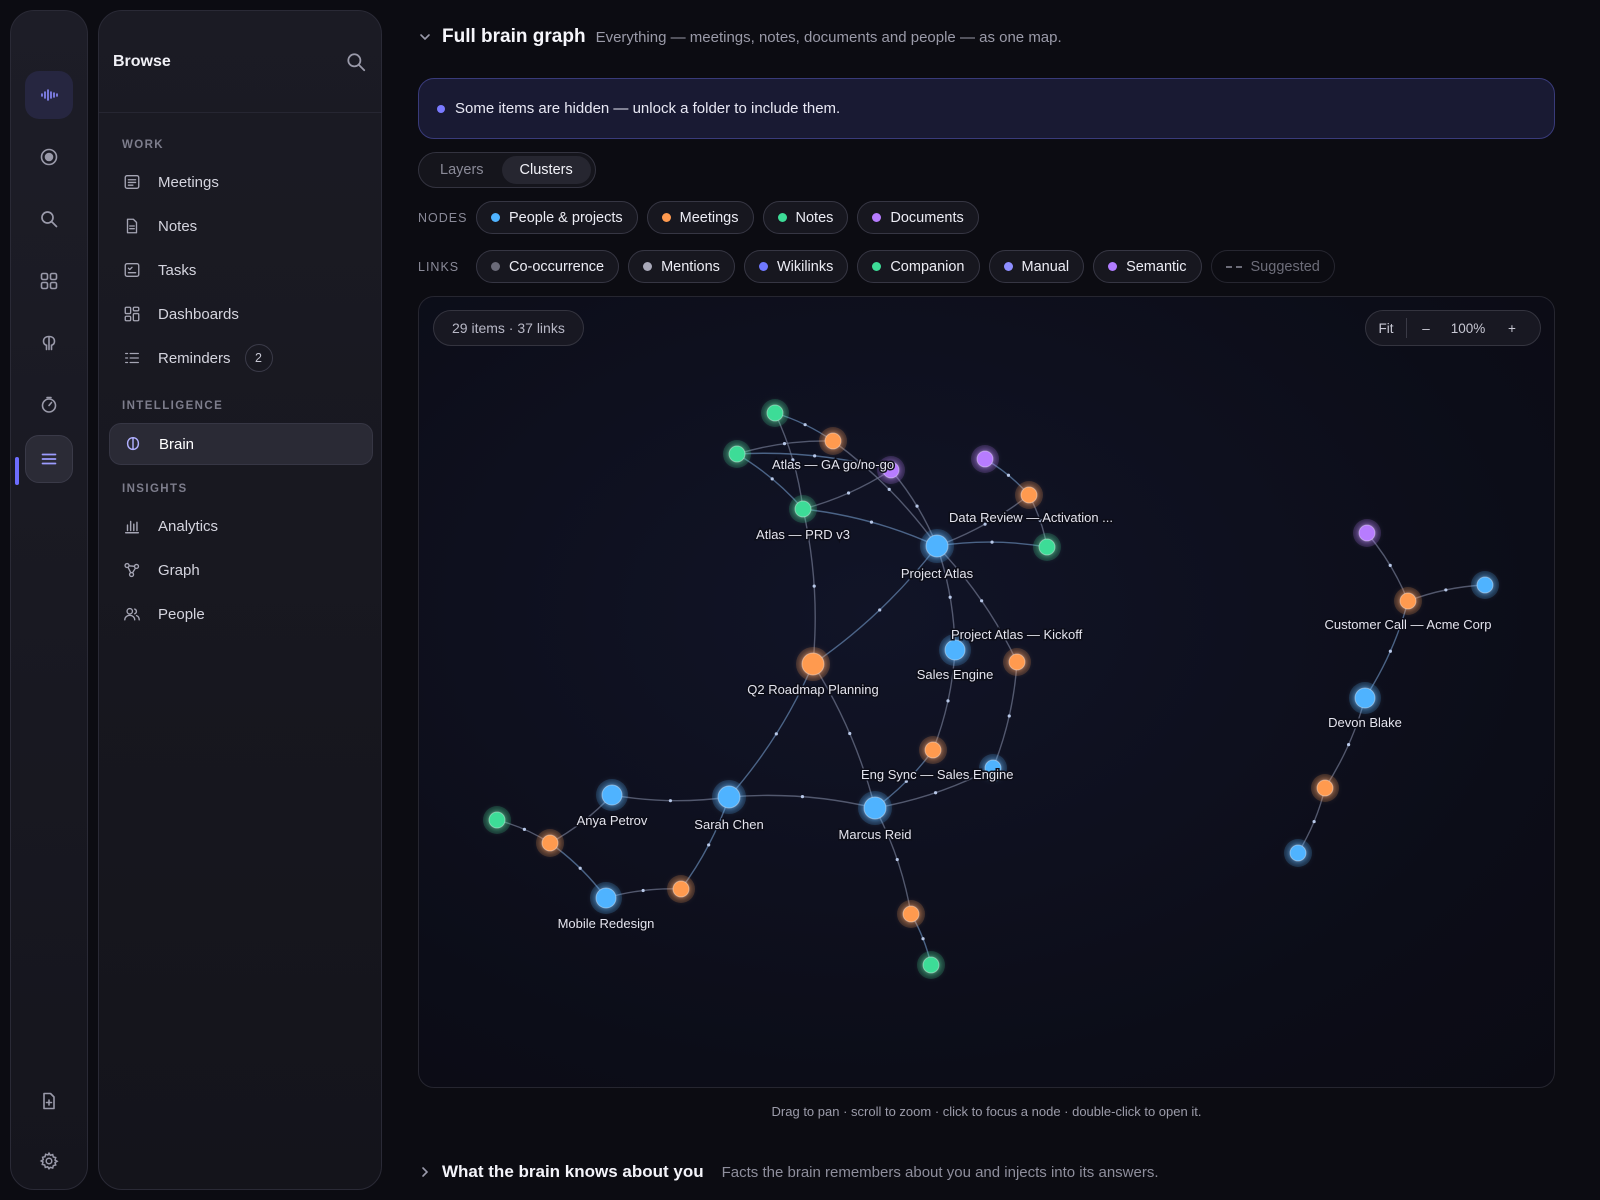 Image resolution: width=1600 pixels, height=1200 pixels. What do you see at coordinates (1365, 698) in the screenshot?
I see `graph-node-devon` at bounding box center [1365, 698].